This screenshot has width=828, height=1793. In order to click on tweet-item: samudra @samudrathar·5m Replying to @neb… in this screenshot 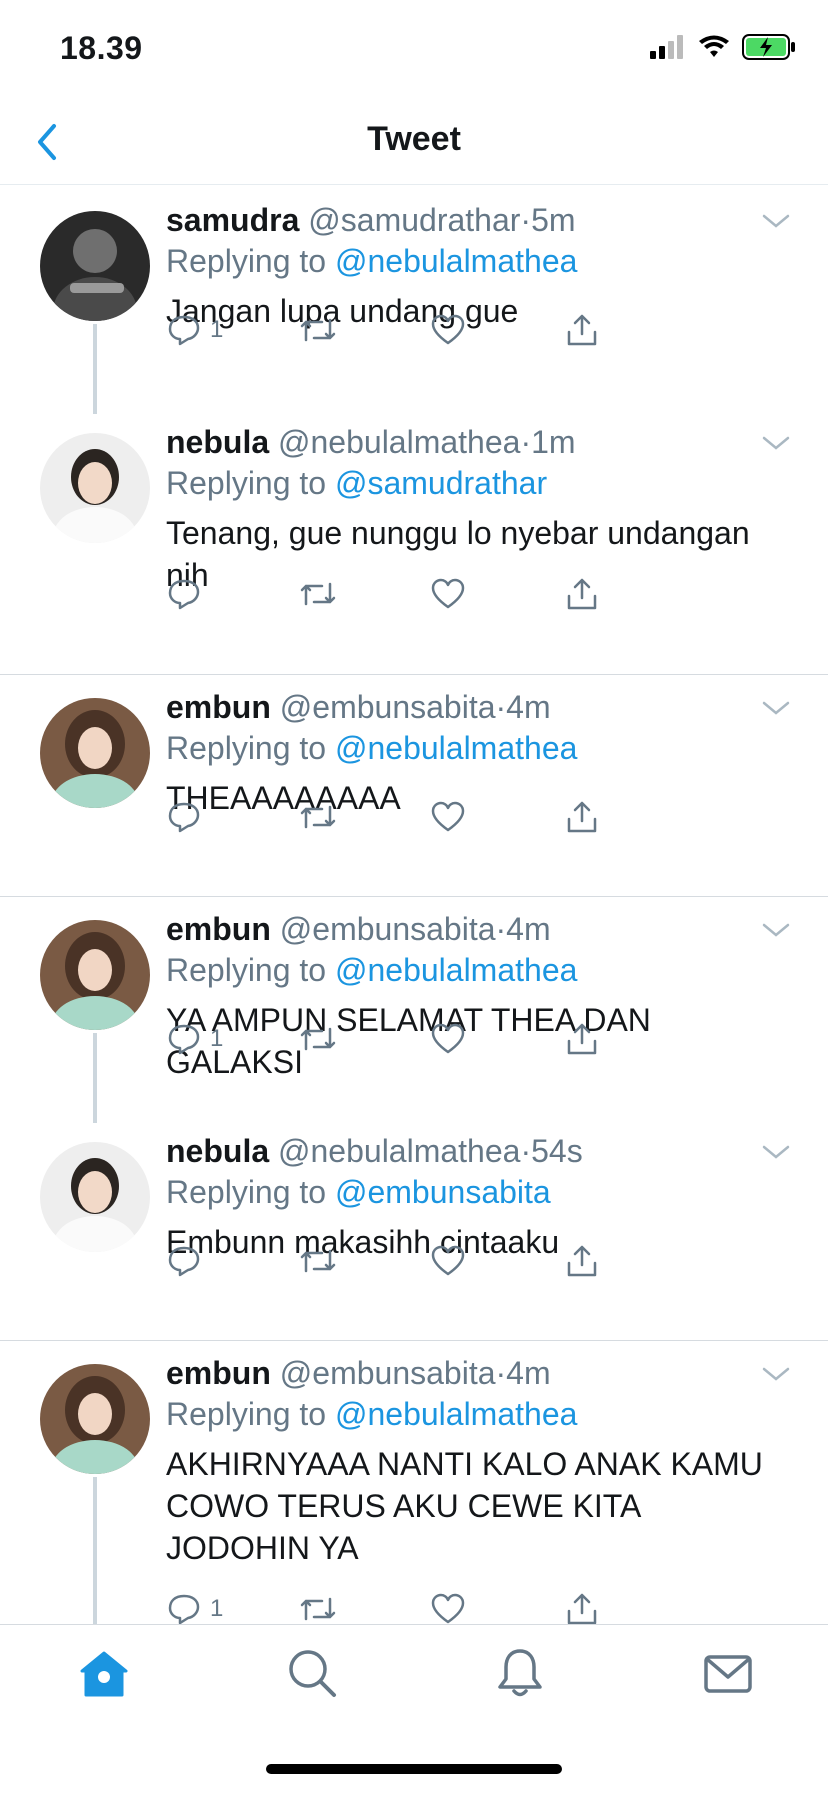, I will do `click(414, 301)`.